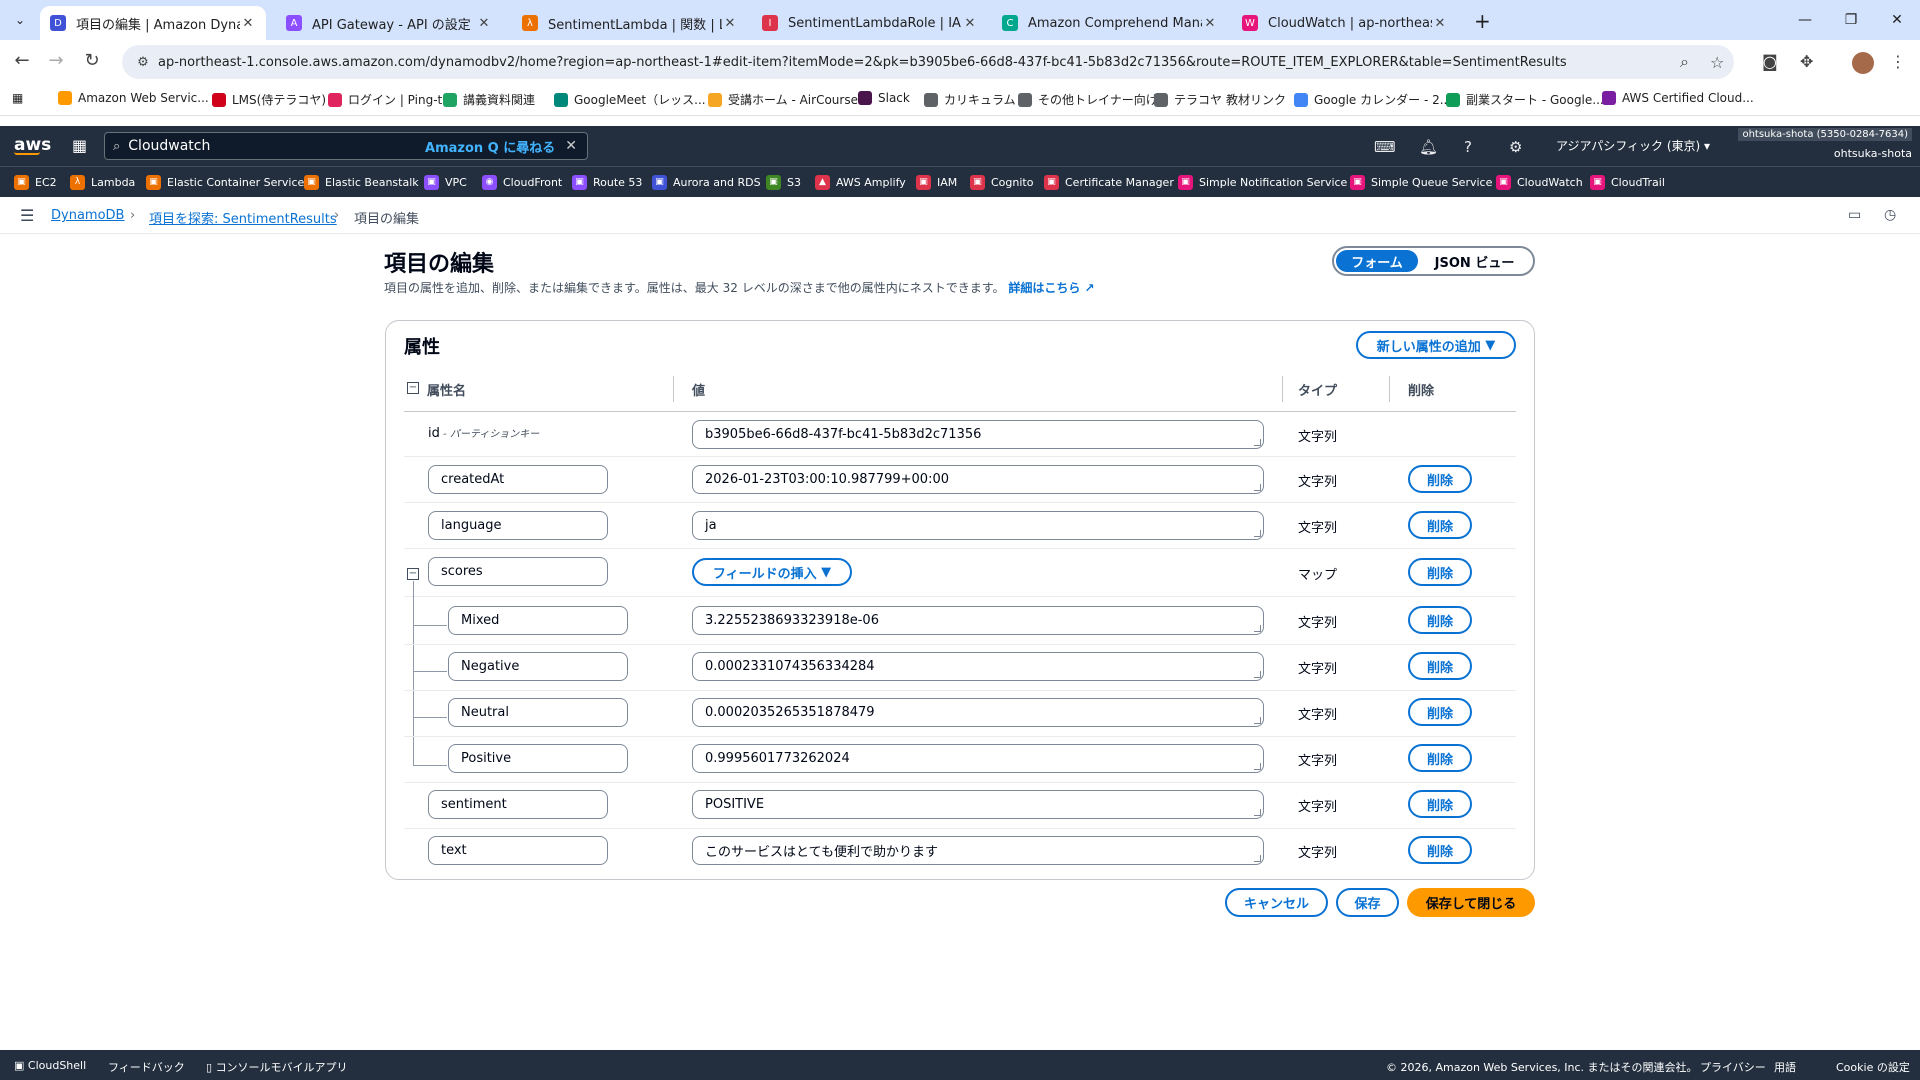  I want to click on bookmark-ping-t: ログイン | Ping-t, so click(385, 99).